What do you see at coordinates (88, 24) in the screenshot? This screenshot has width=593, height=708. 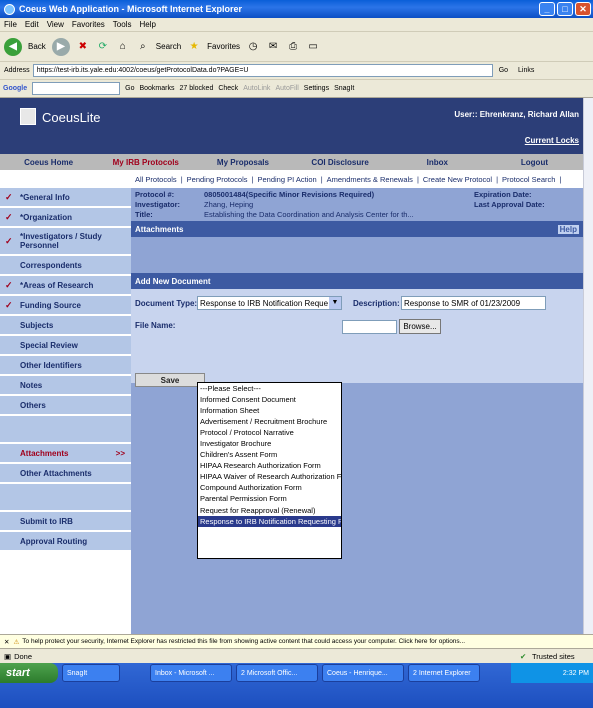 I see `menu-favorites: Favorites` at bounding box center [88, 24].